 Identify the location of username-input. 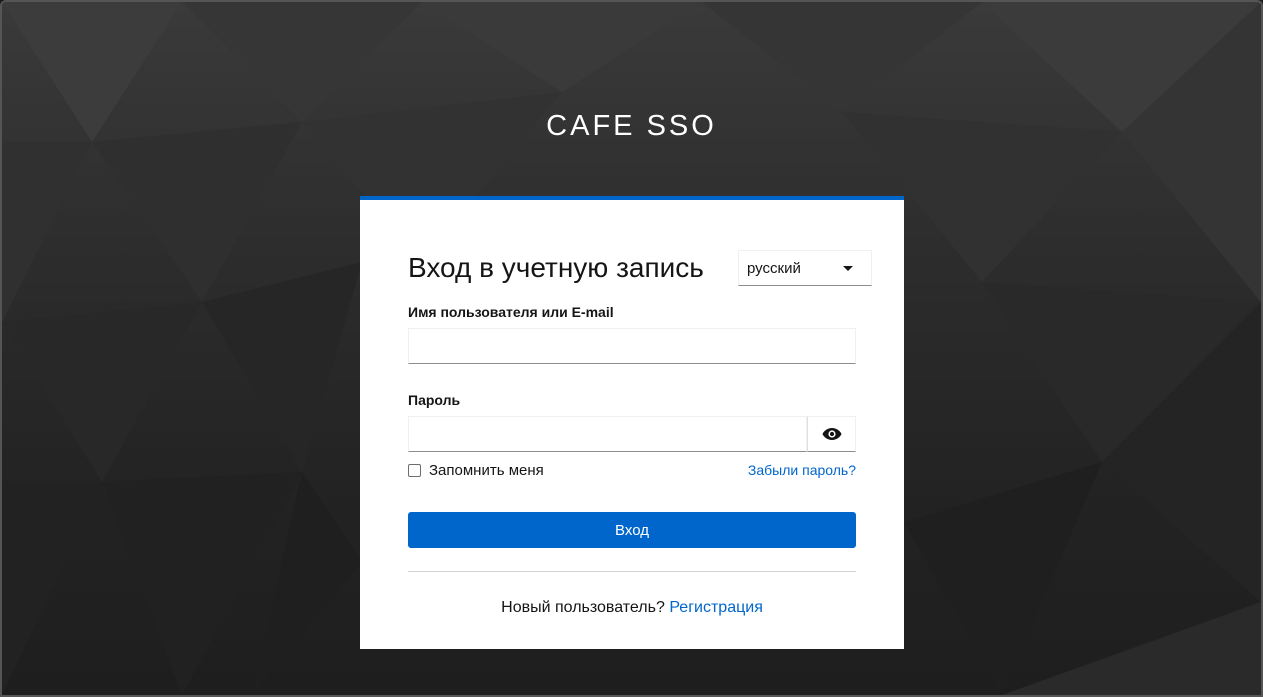
(632, 346).